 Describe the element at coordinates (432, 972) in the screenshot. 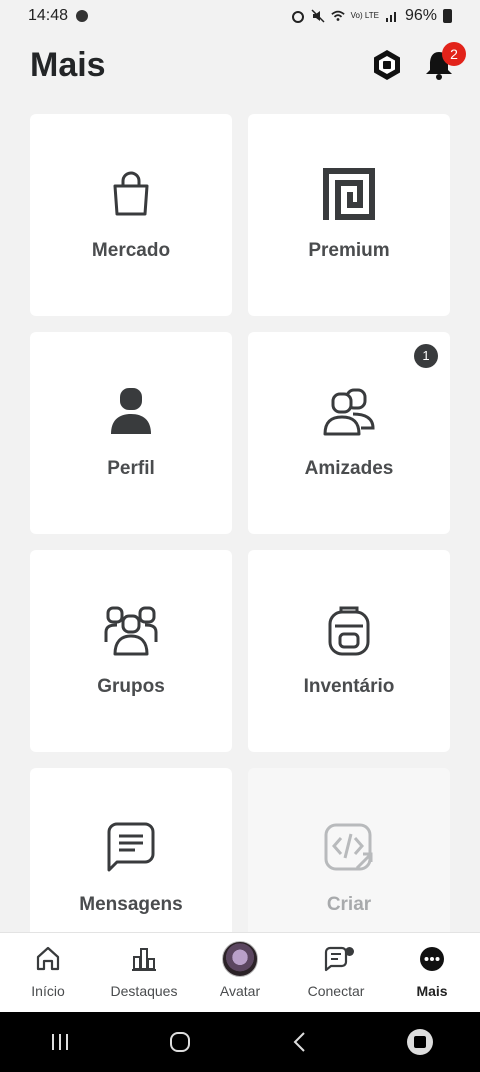

I see `nav-more: Mais` at that location.